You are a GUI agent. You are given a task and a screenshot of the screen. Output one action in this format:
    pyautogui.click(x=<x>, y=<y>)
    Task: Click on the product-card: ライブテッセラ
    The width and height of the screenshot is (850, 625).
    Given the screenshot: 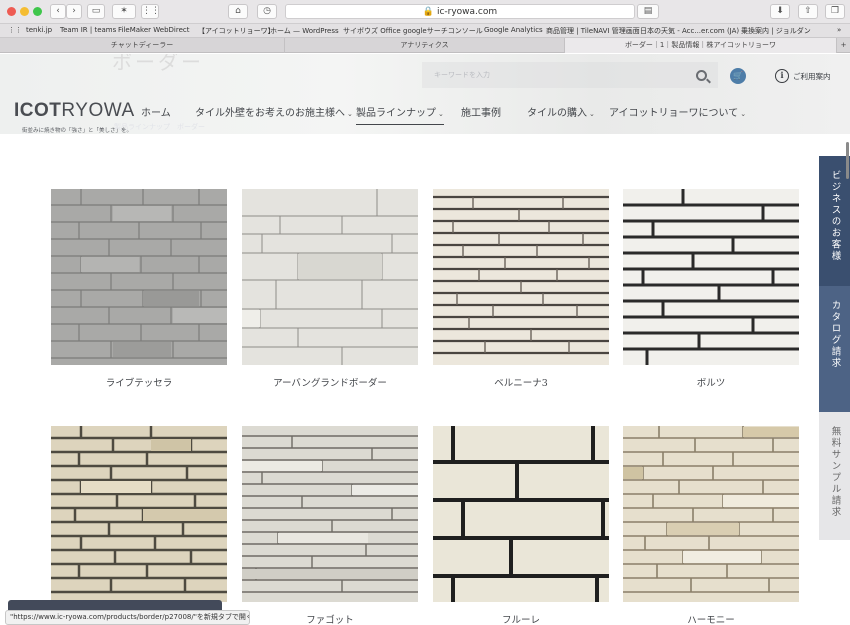 What is the action you would take?
    pyautogui.click(x=139, y=289)
    